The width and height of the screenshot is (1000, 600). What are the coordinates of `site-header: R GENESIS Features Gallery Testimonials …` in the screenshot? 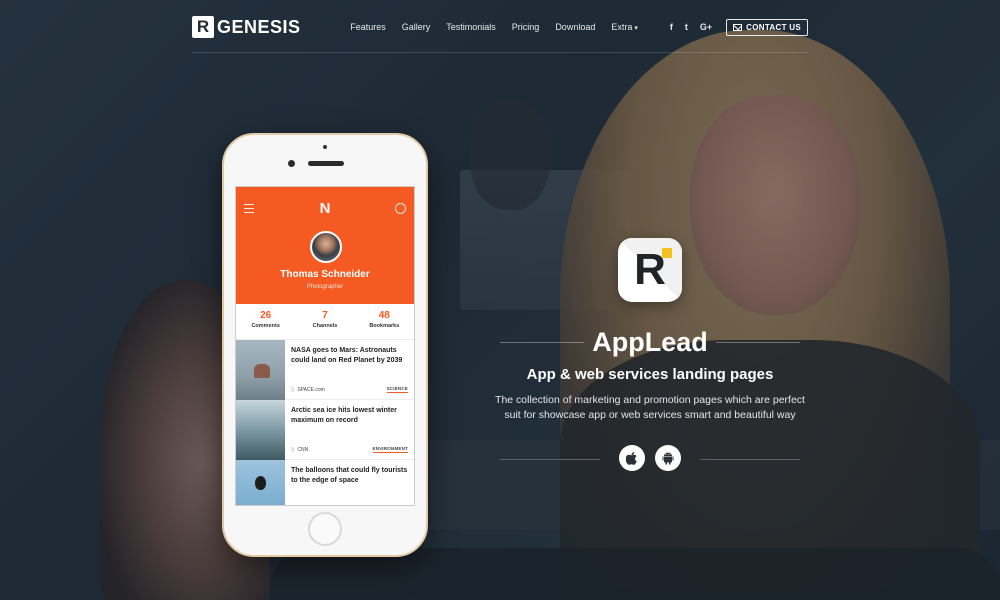 It's located at (500, 27).